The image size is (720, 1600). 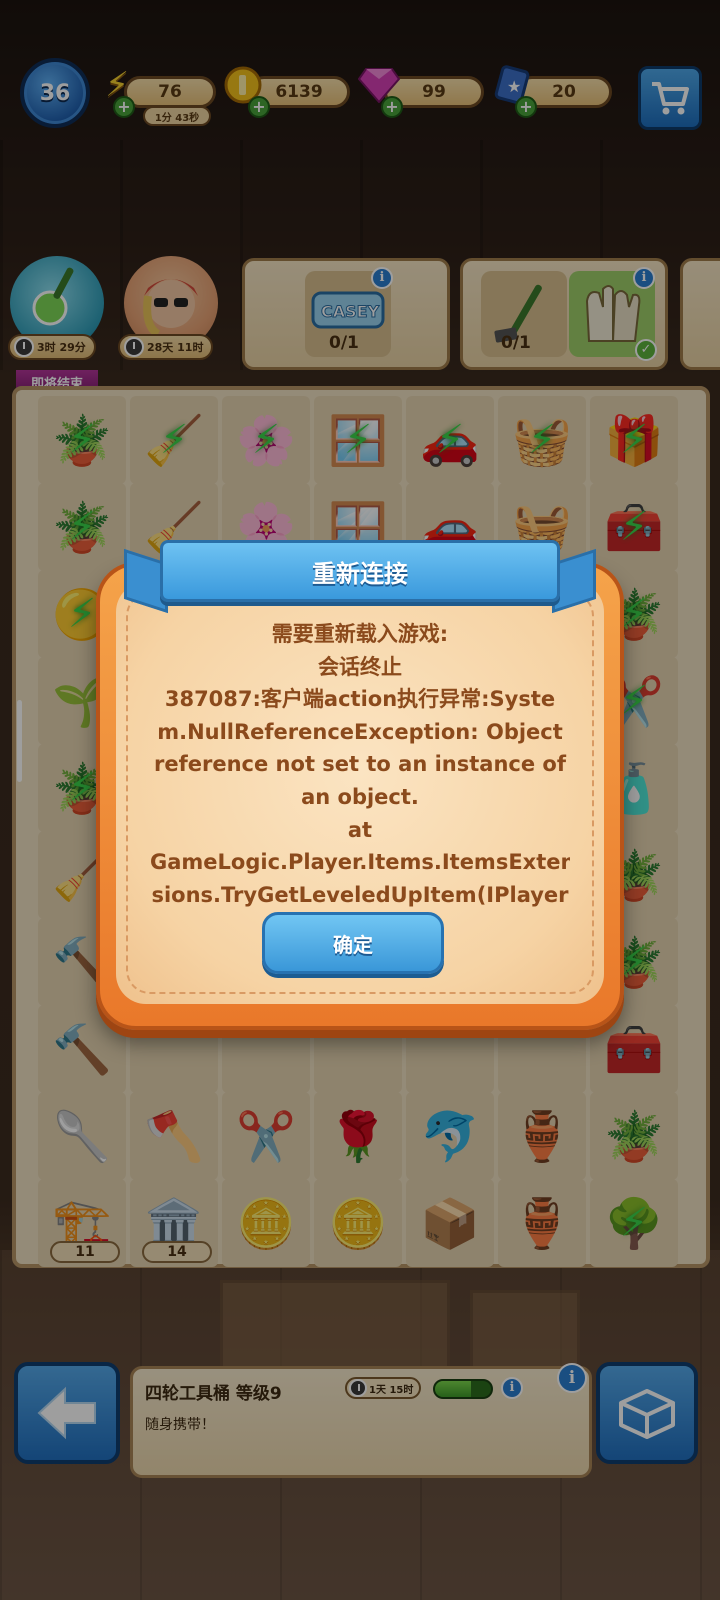 I want to click on dialog-message-line: reference not set to an instance of, so click(x=360, y=764).